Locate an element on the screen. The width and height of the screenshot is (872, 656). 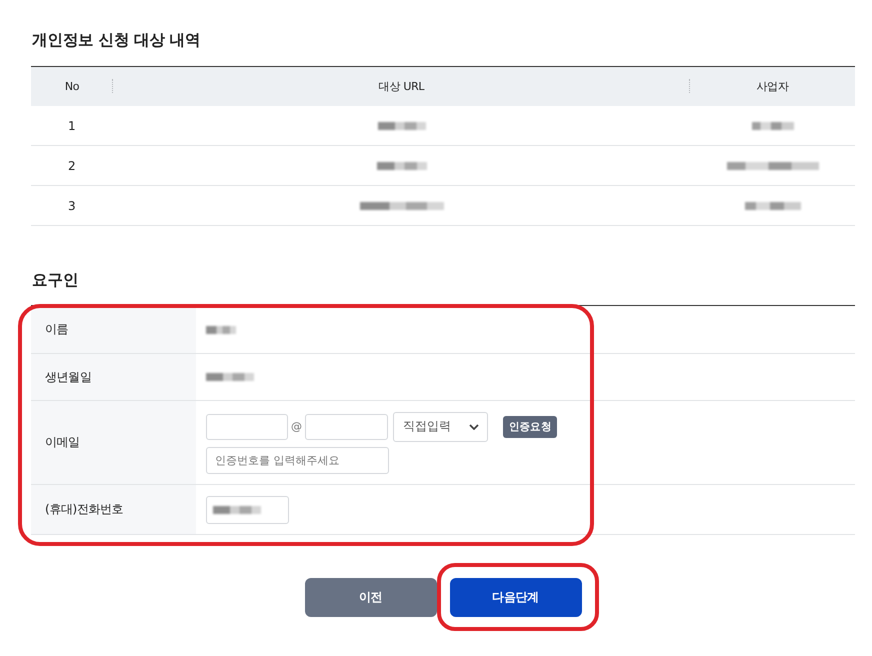
column-header: No is located at coordinates (72, 86).